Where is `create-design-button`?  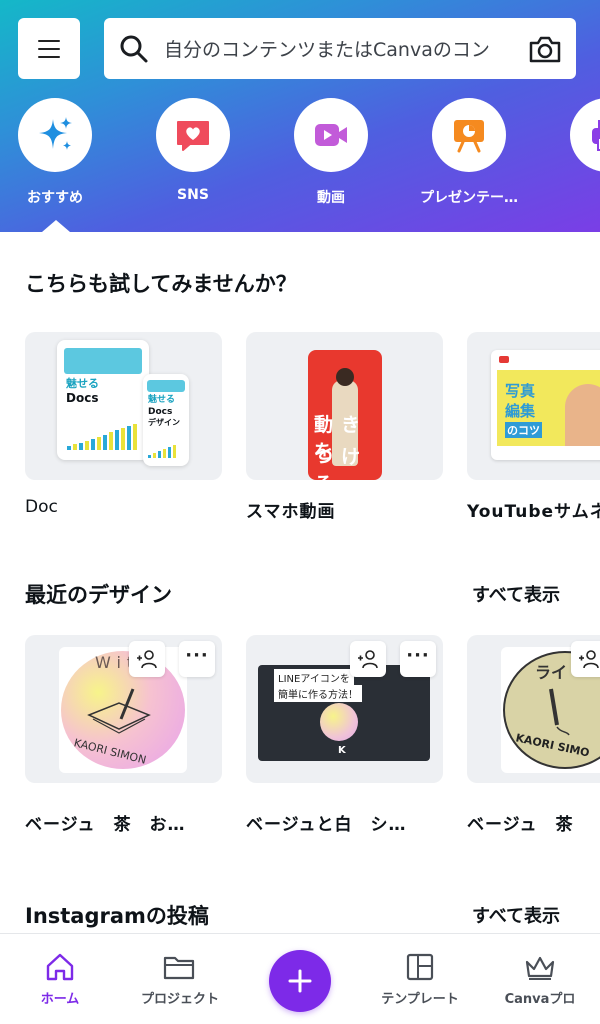 create-design-button is located at coordinates (300, 981).